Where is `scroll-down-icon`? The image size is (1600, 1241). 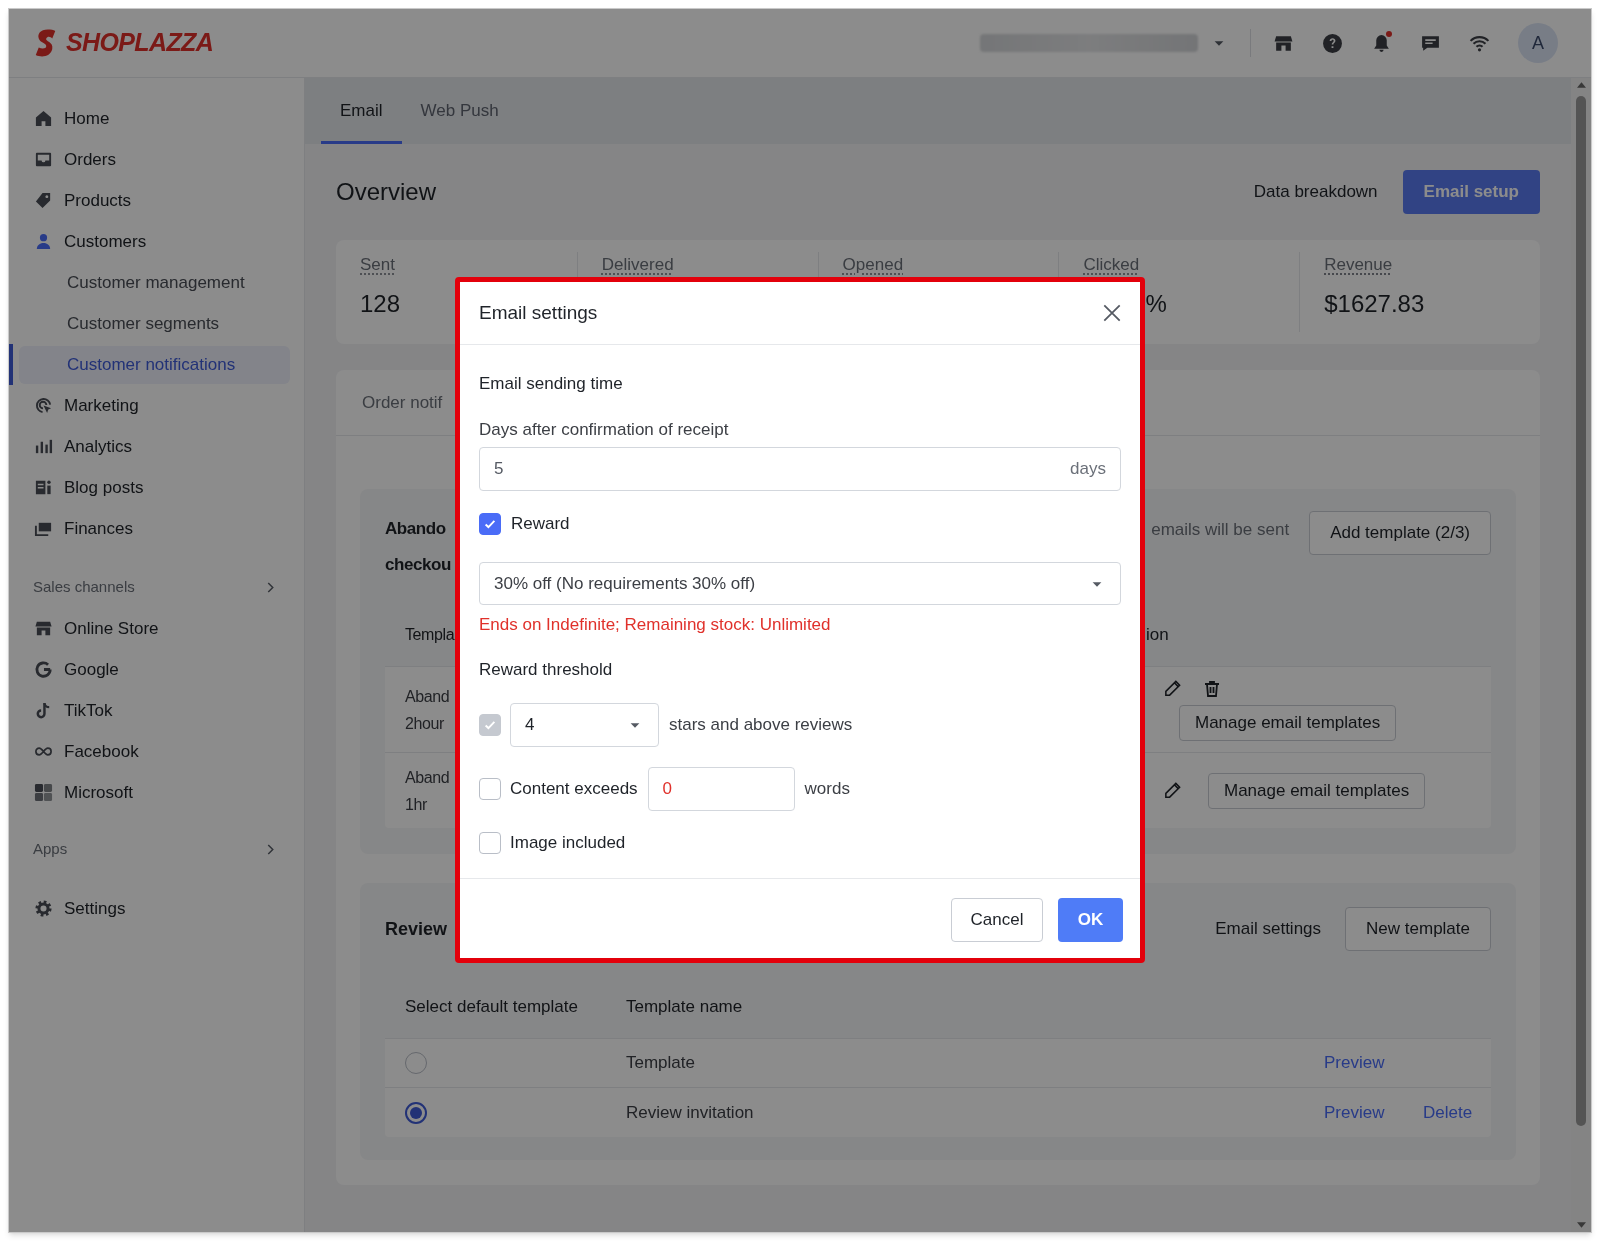 scroll-down-icon is located at coordinates (1581, 1225).